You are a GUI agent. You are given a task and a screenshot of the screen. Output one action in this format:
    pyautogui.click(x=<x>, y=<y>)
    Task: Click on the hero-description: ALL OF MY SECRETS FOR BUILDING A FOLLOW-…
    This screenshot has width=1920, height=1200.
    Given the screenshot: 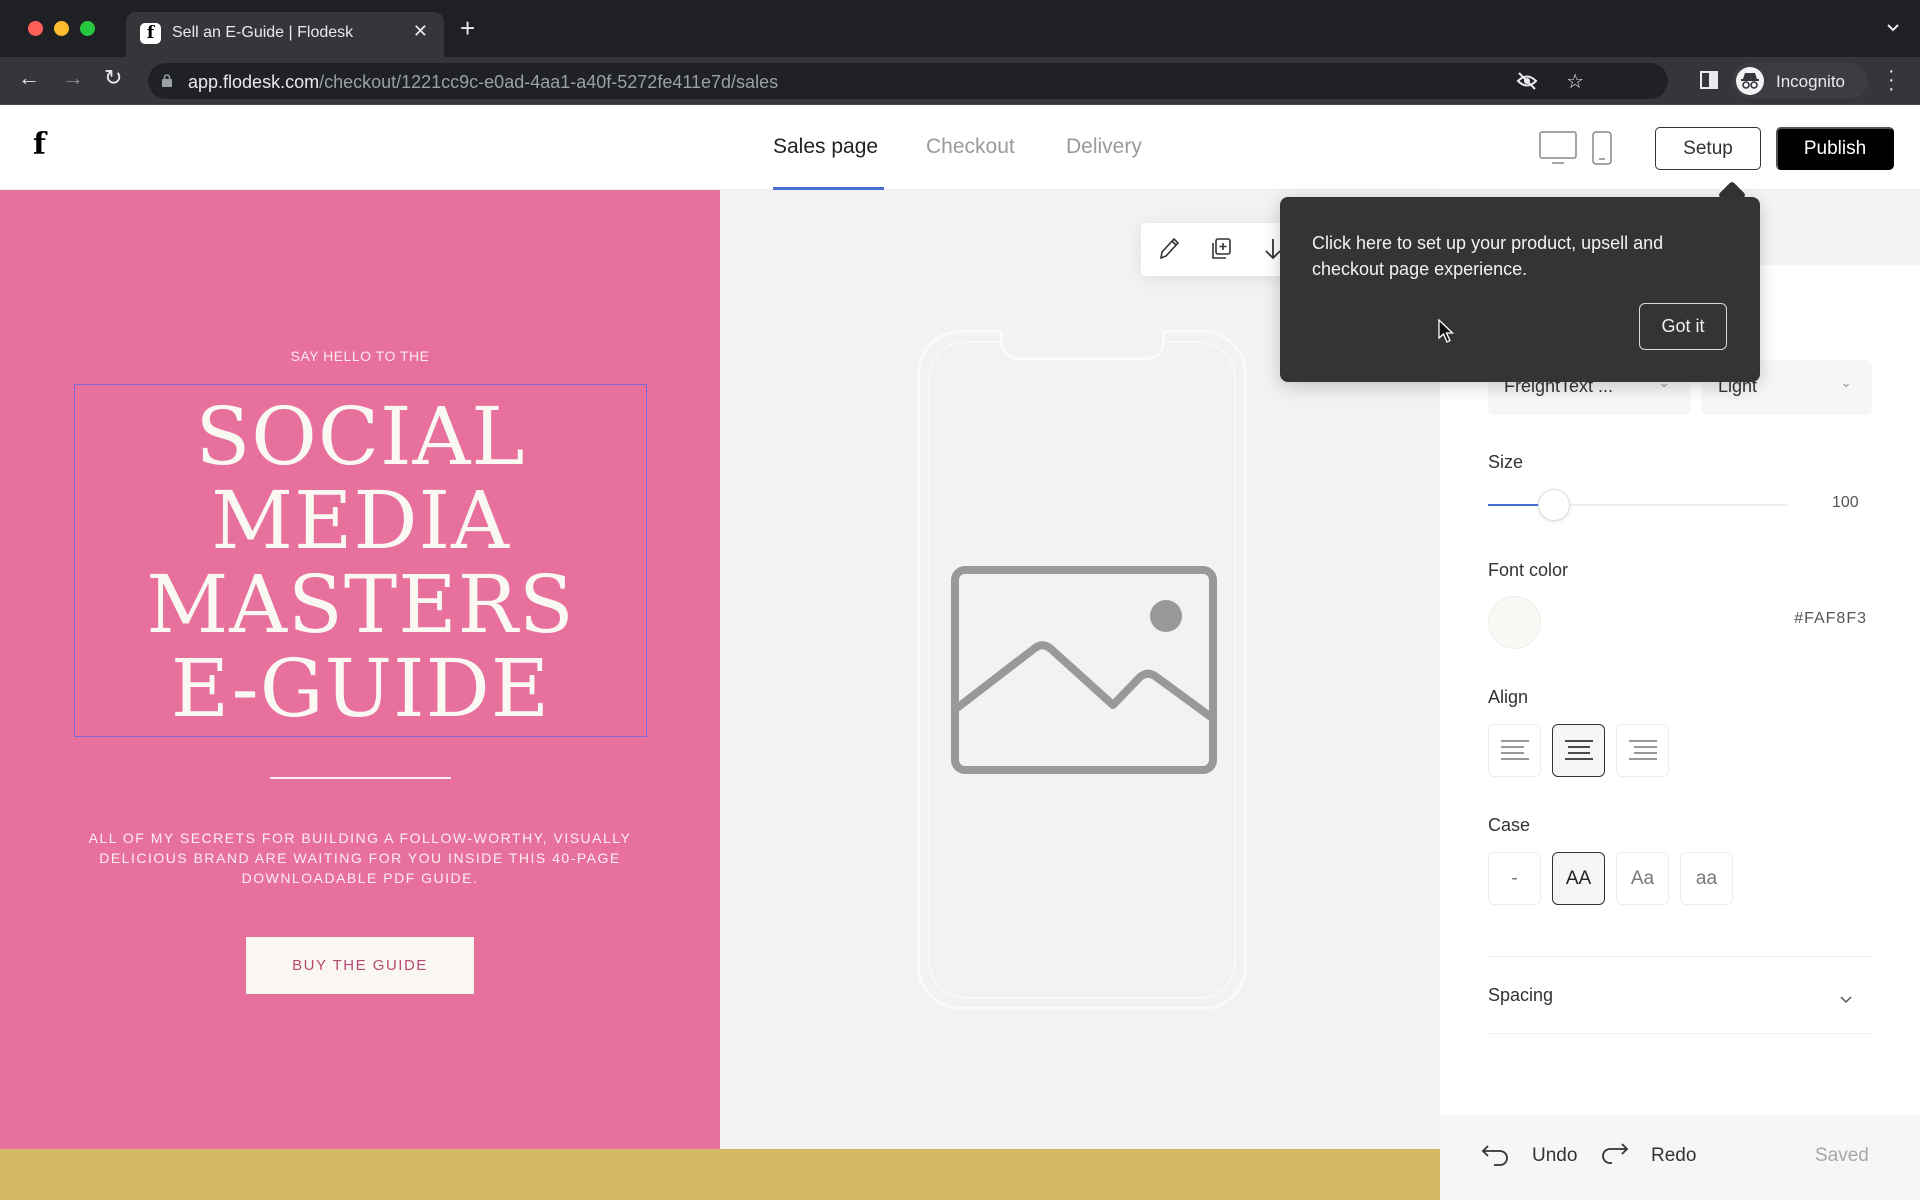 What is the action you would take?
    pyautogui.click(x=360, y=858)
    